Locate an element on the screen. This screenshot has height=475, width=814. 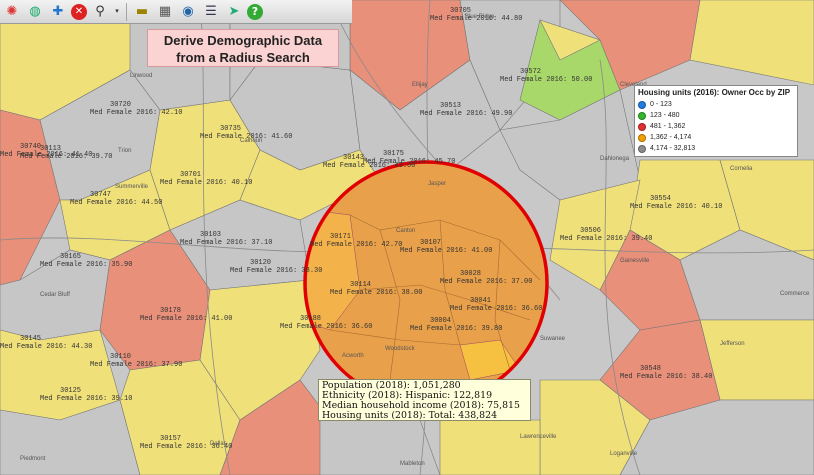
zip-code-label: 30747 is located at coordinates (100, 195).